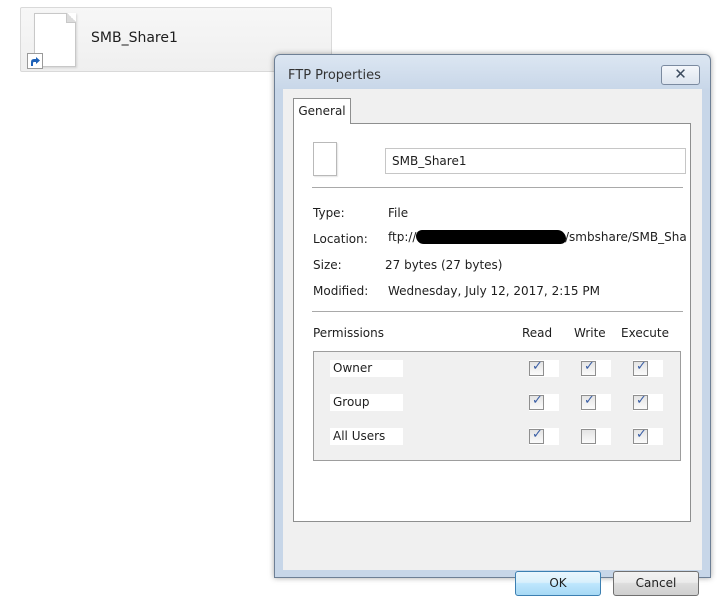 The image size is (717, 596). I want to click on all-users-execute-checkbox: ✓, so click(640, 435).